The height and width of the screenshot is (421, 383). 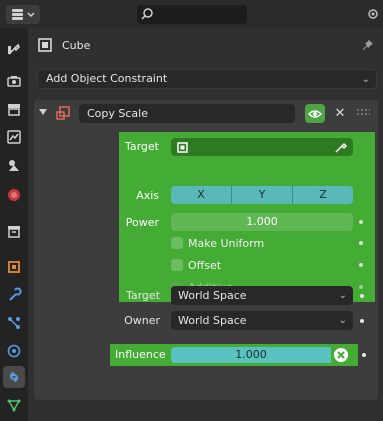 I want to click on axis-z-toggle: Z, so click(x=323, y=195).